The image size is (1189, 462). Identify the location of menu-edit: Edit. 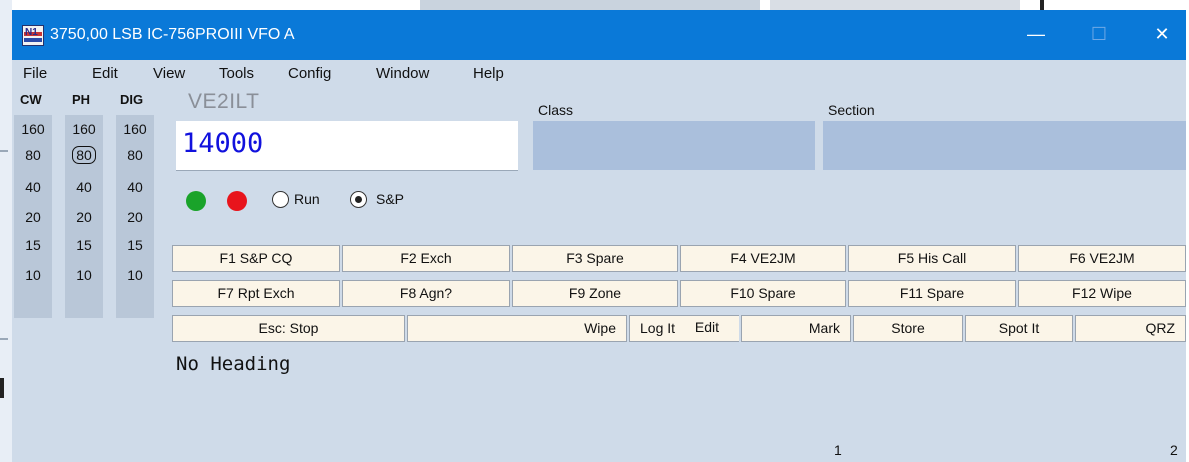
(105, 73).